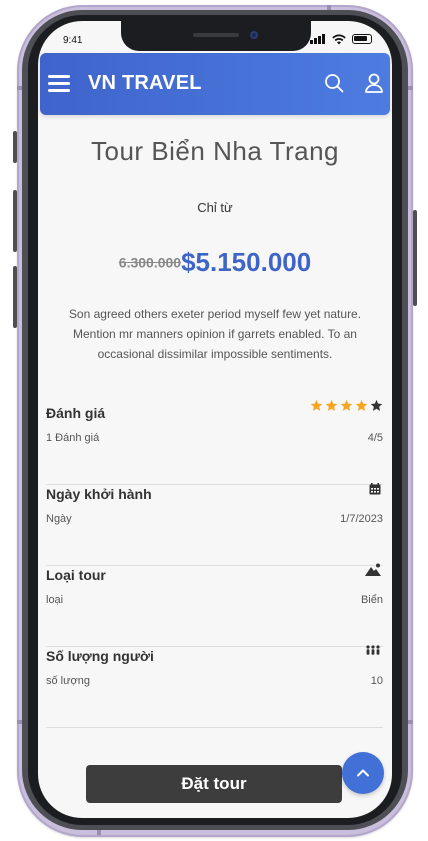 This screenshot has width=428, height=841. What do you see at coordinates (318, 39) in the screenshot?
I see `signal-icon` at bounding box center [318, 39].